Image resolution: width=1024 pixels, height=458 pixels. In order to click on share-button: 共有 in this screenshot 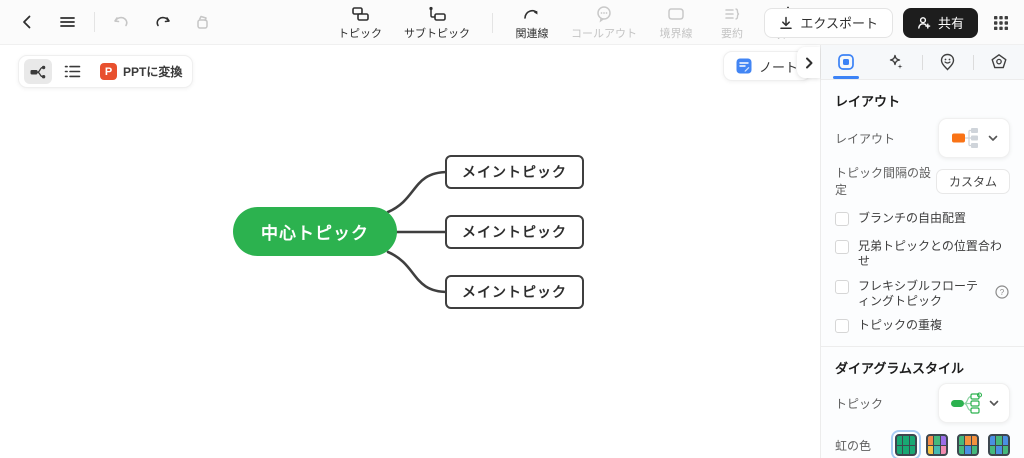, I will do `click(940, 22)`.